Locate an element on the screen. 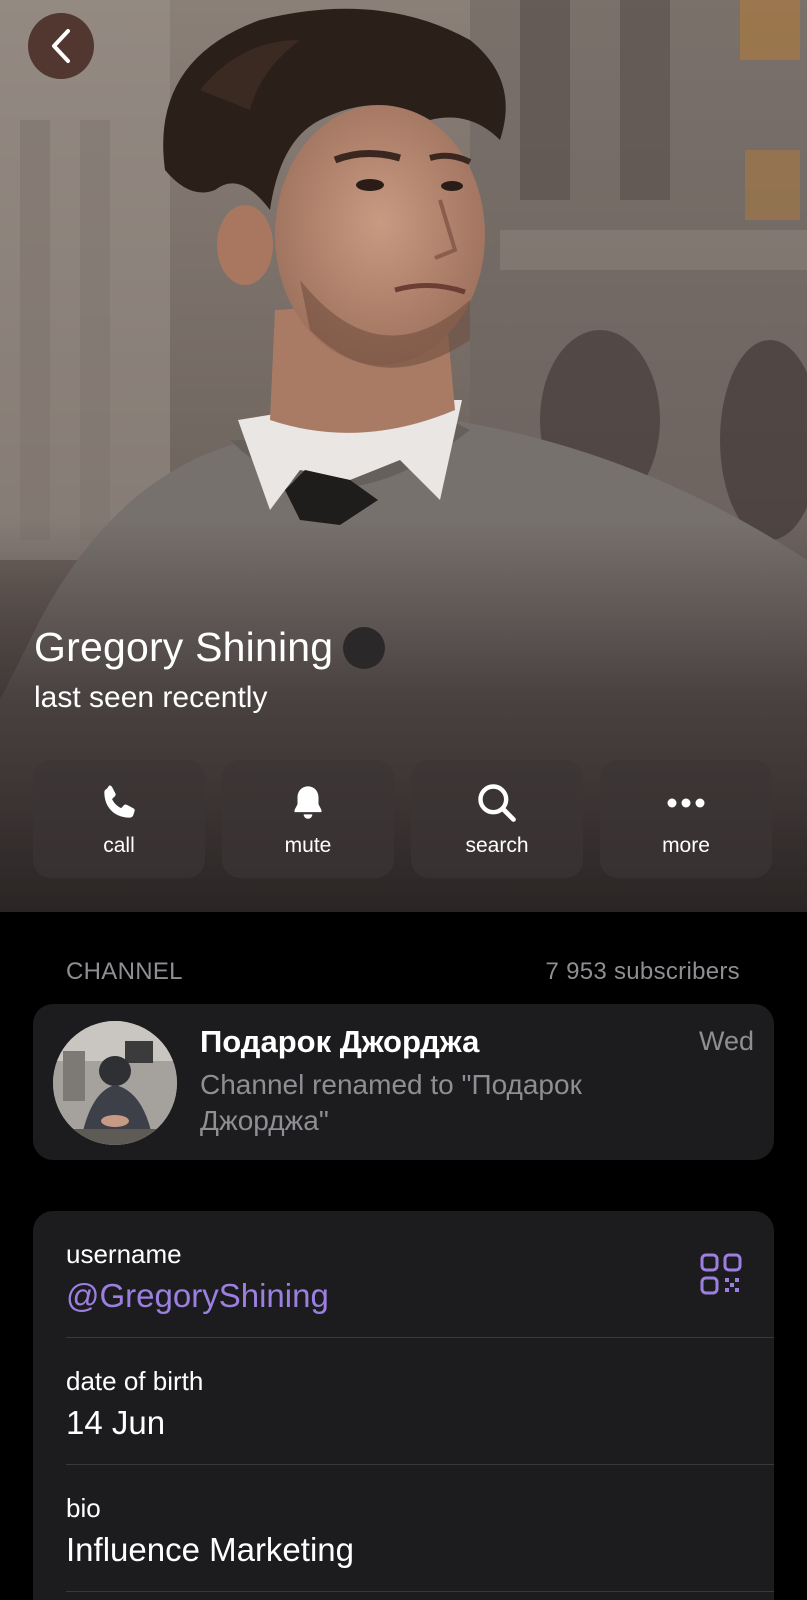 The image size is (807, 1600). more-dots-icon is located at coordinates (686, 803).